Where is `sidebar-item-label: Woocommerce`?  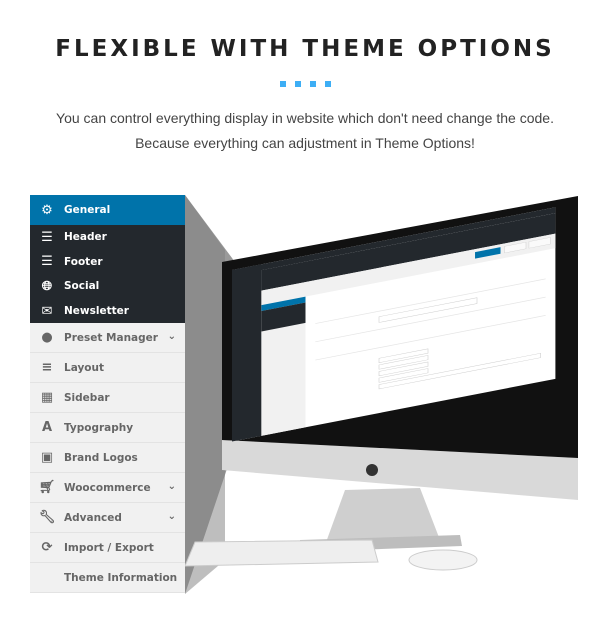 sidebar-item-label: Woocommerce is located at coordinates (107, 487).